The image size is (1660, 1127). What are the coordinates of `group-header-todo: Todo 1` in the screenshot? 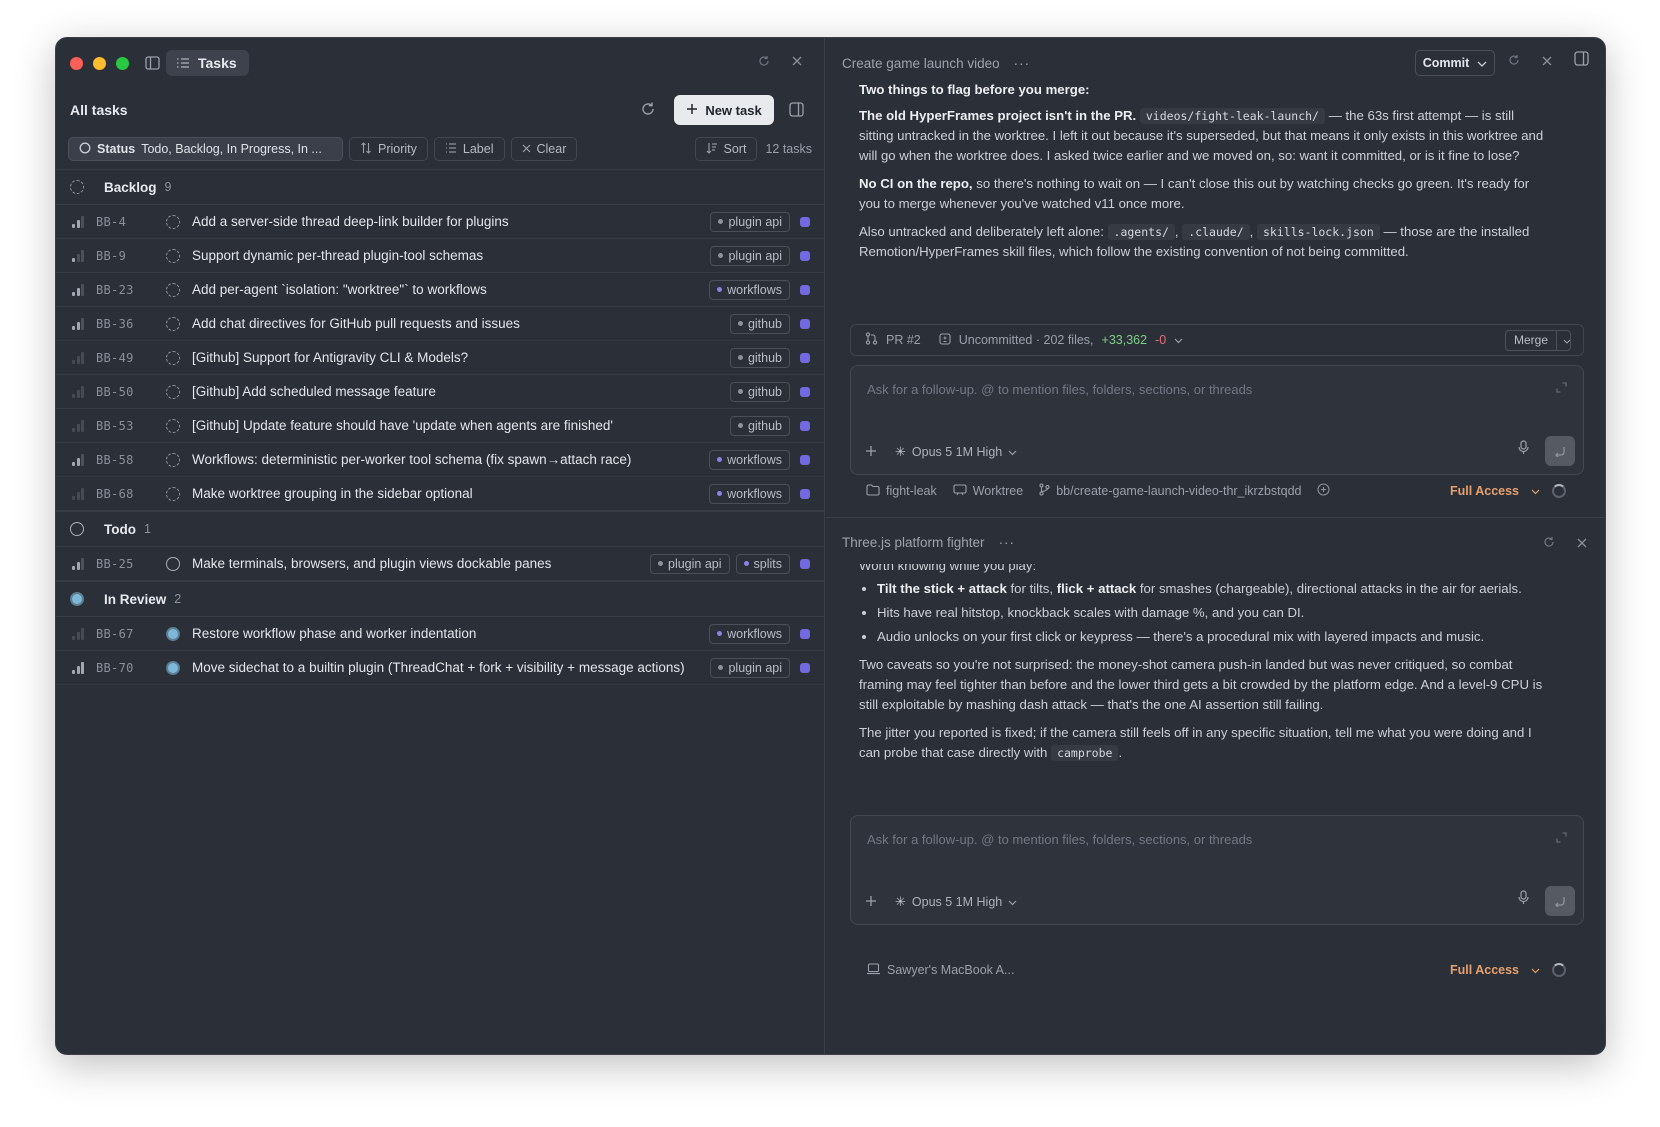 It's located at (440, 529).